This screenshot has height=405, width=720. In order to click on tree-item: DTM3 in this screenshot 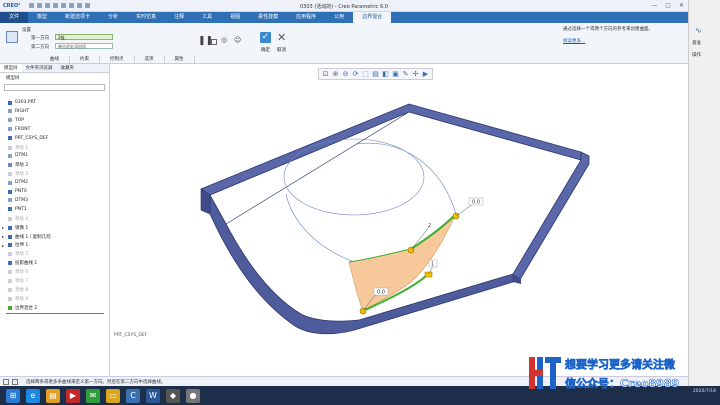, I will do `click(18, 200)`.